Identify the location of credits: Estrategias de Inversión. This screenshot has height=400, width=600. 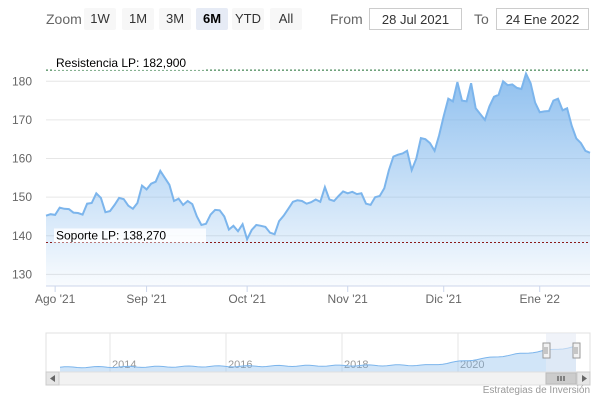
(536, 390).